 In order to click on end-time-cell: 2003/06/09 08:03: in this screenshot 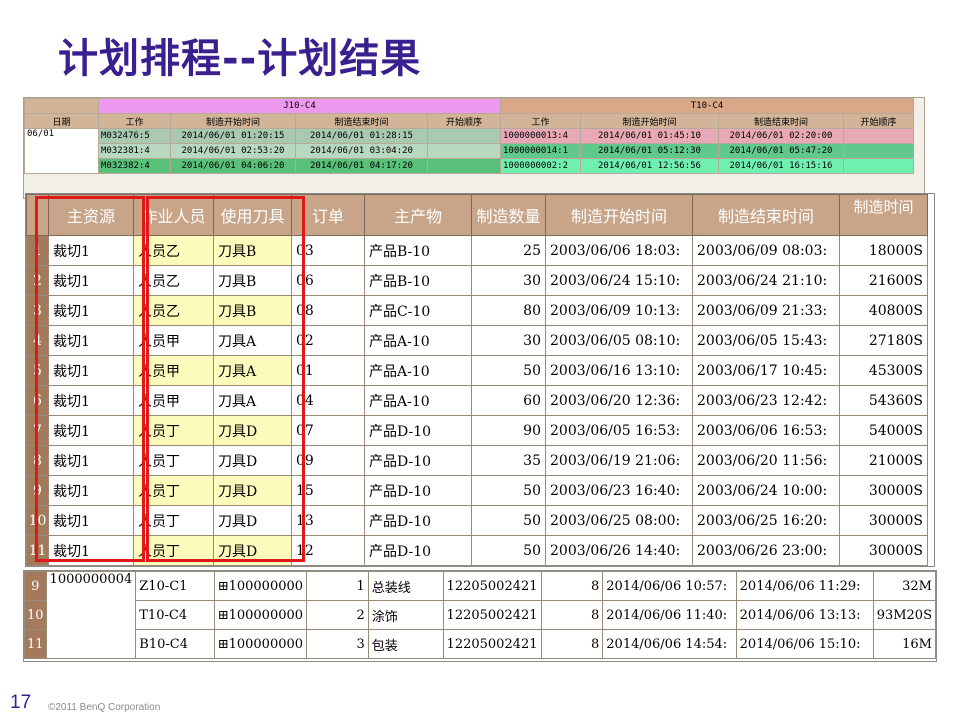, I will do `click(766, 250)`.